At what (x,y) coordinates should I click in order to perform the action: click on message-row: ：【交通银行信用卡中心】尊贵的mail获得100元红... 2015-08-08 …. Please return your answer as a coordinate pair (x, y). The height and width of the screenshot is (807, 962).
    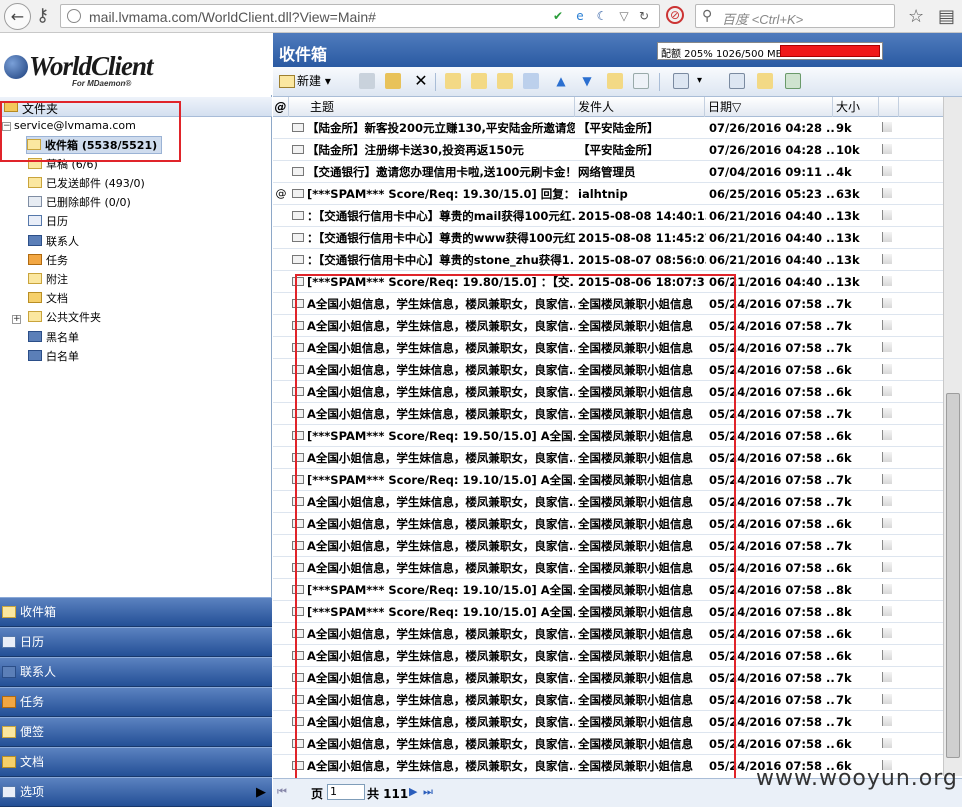
    Looking at the image, I should click on (608, 216).